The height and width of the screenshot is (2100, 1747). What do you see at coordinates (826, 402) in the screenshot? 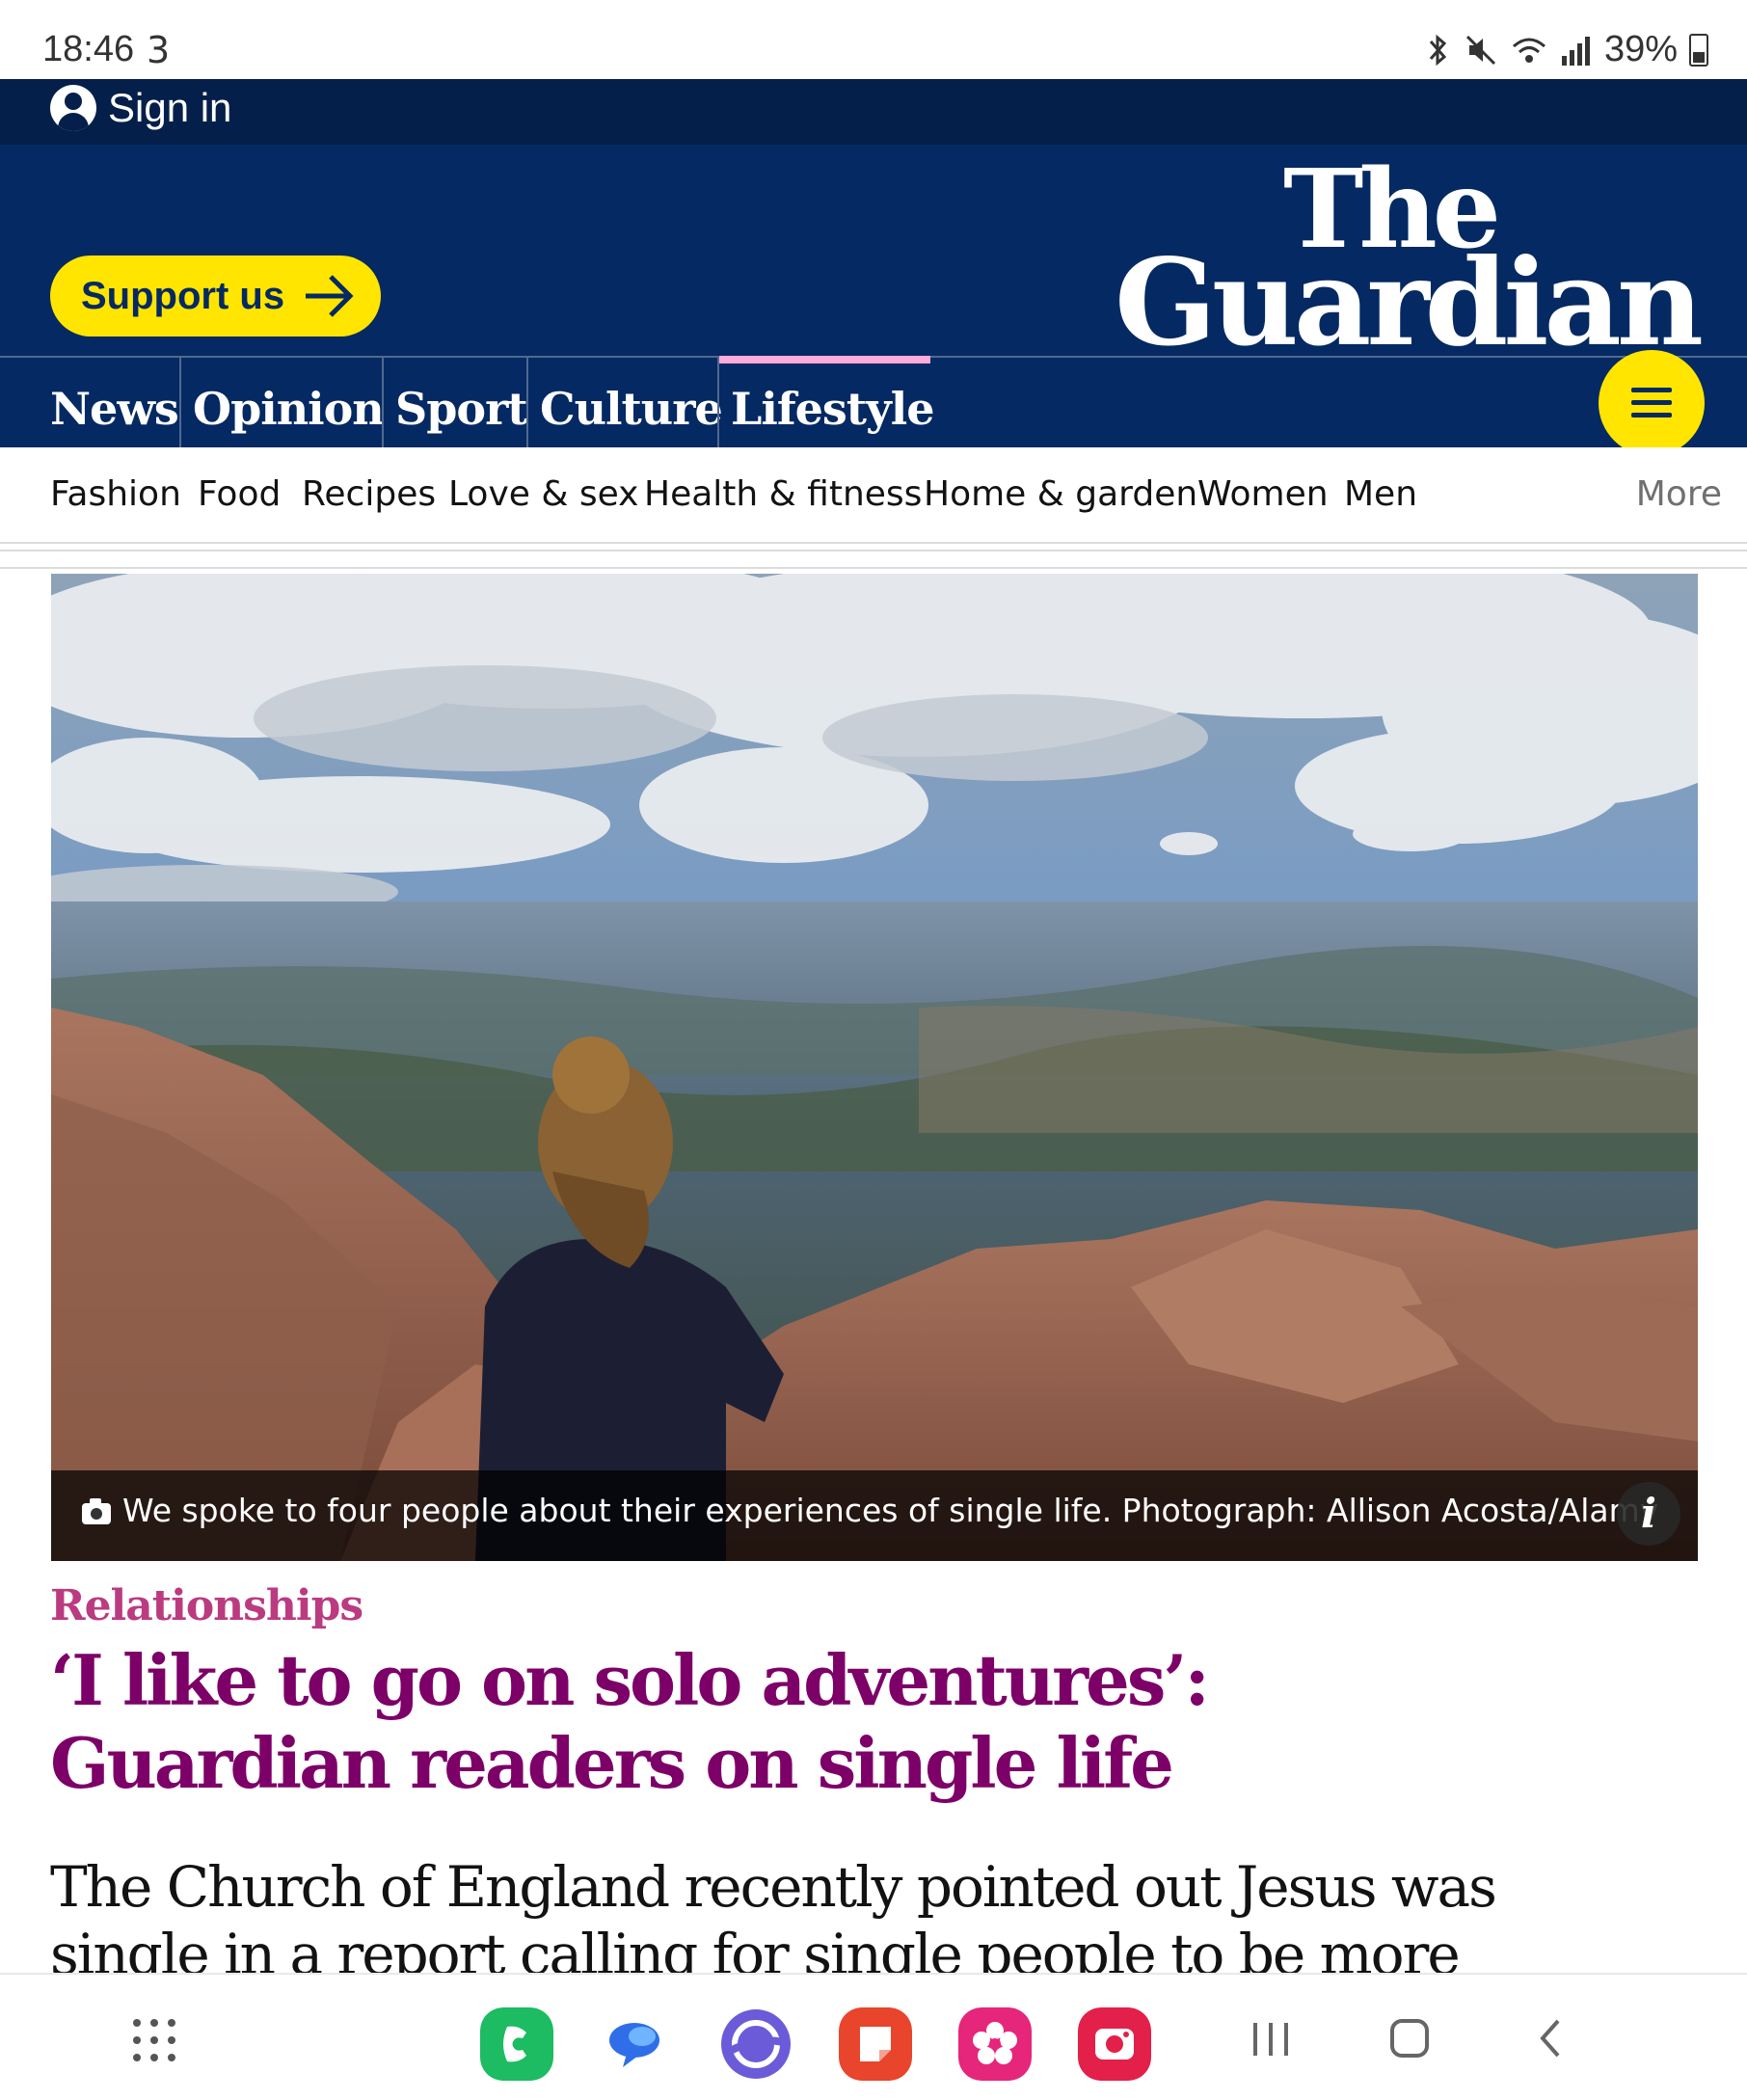
I see `pillar-lifestyle: Lifestyle` at bounding box center [826, 402].